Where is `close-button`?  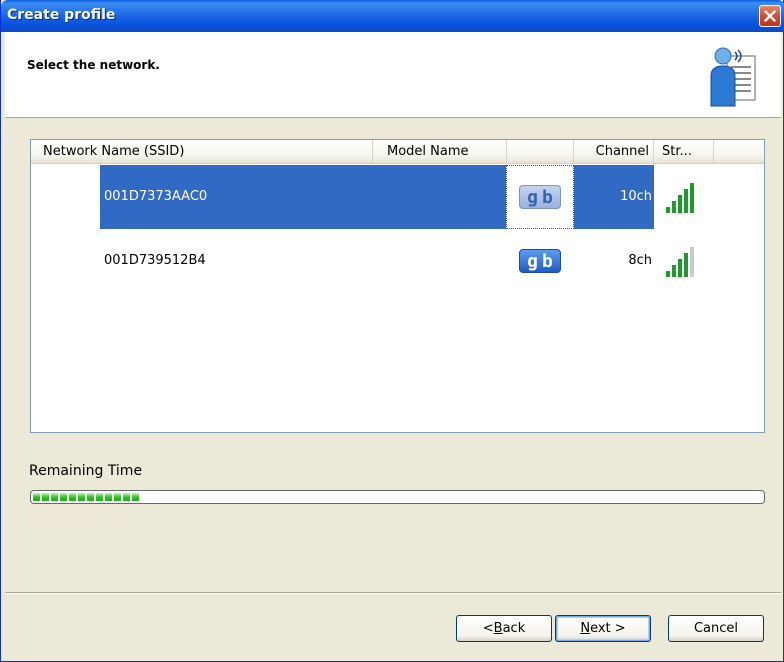 close-button is located at coordinates (770, 16).